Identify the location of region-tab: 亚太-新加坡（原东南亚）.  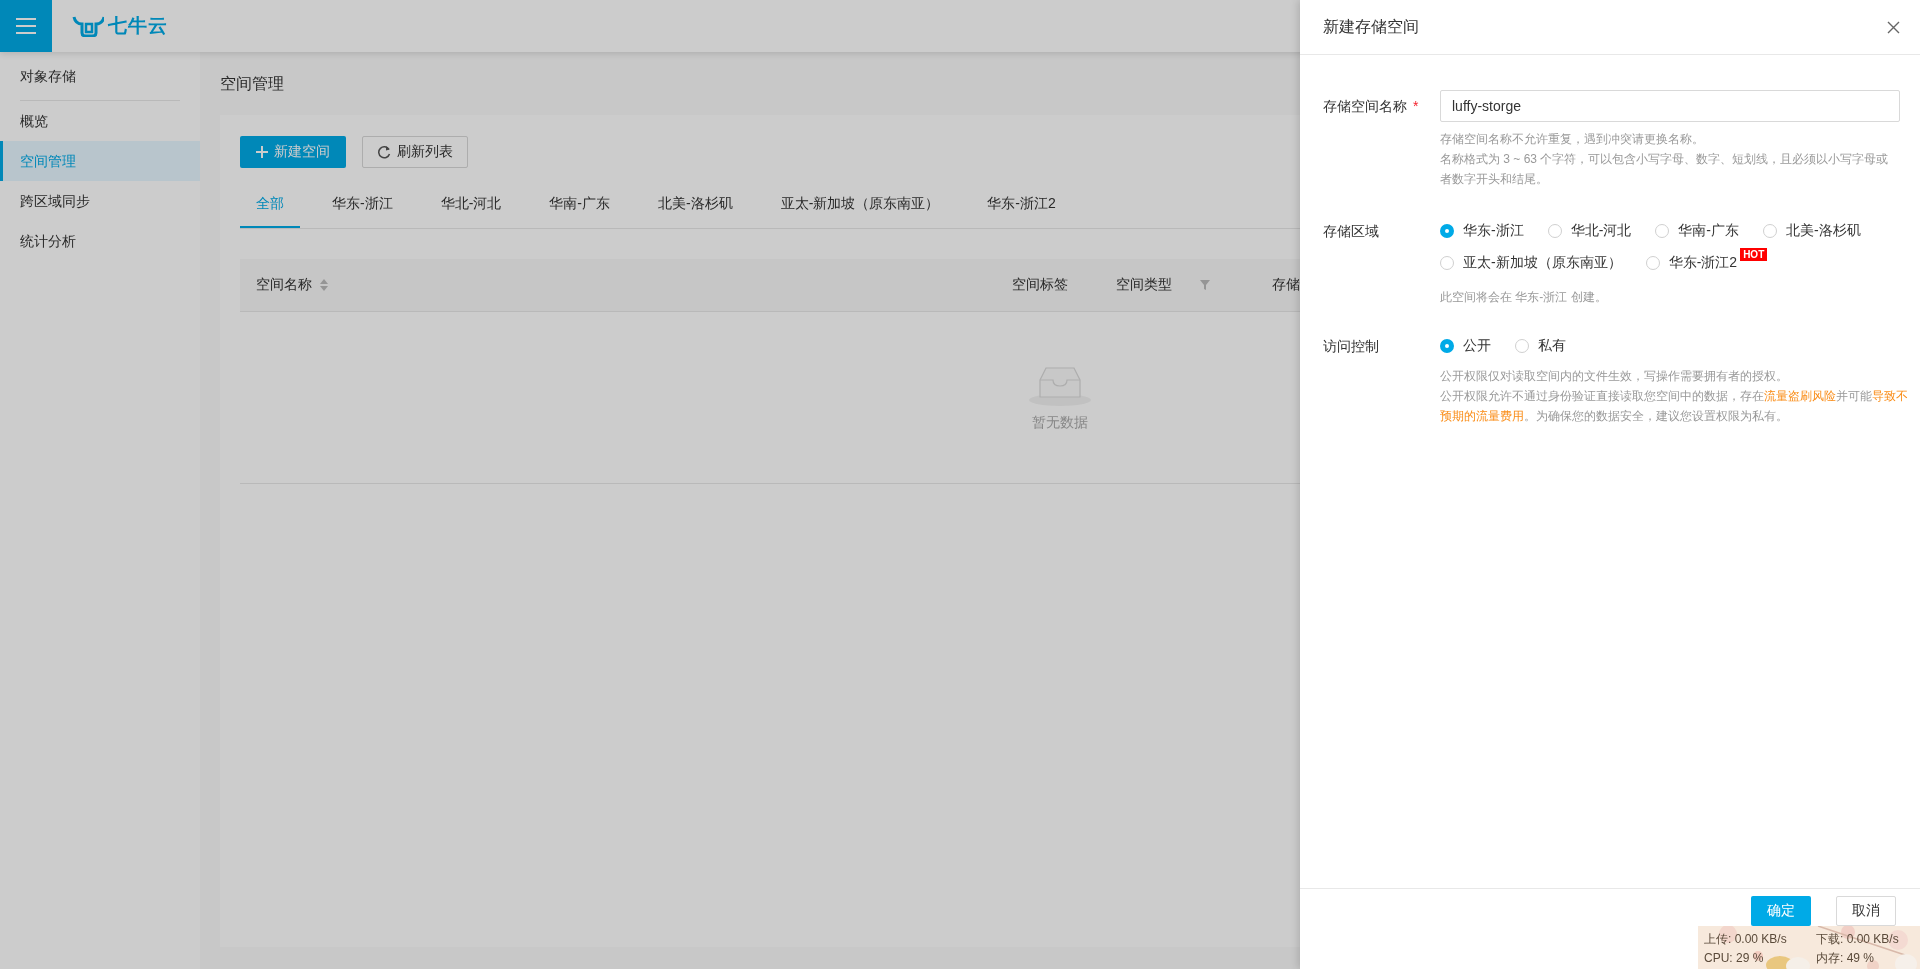
(860, 204).